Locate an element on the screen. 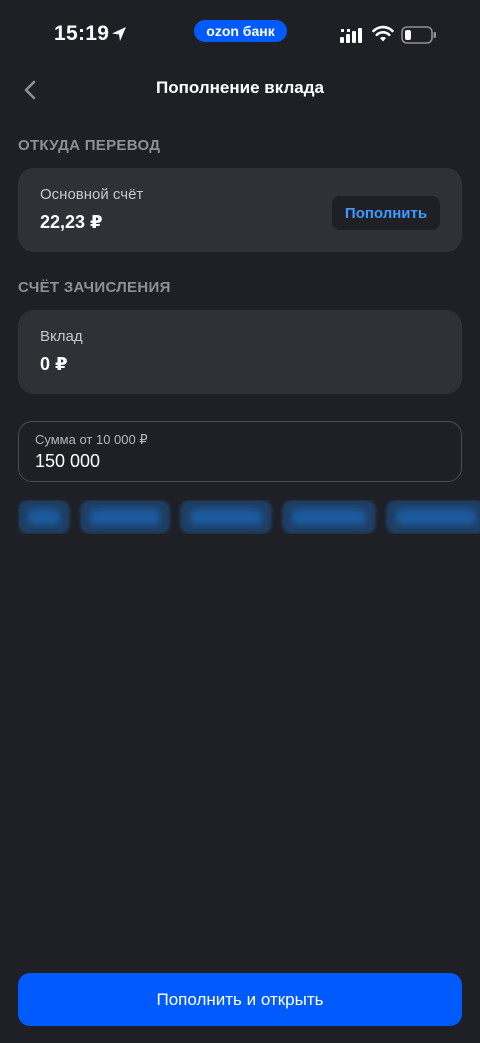 The image size is (480, 1043). quick-amount-chips is located at coordinates (249, 517).